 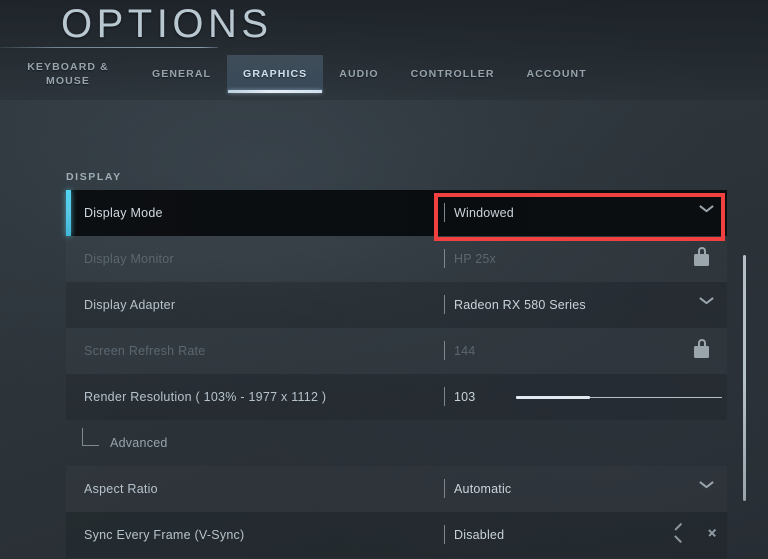 What do you see at coordinates (396, 213) in the screenshot?
I see `setting-row-display-mode: Display Mode Windowed` at bounding box center [396, 213].